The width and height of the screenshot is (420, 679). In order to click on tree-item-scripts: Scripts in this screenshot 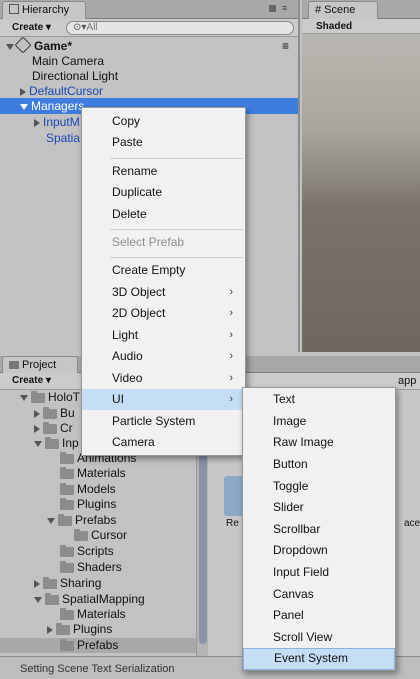, I will do `click(87, 551)`.